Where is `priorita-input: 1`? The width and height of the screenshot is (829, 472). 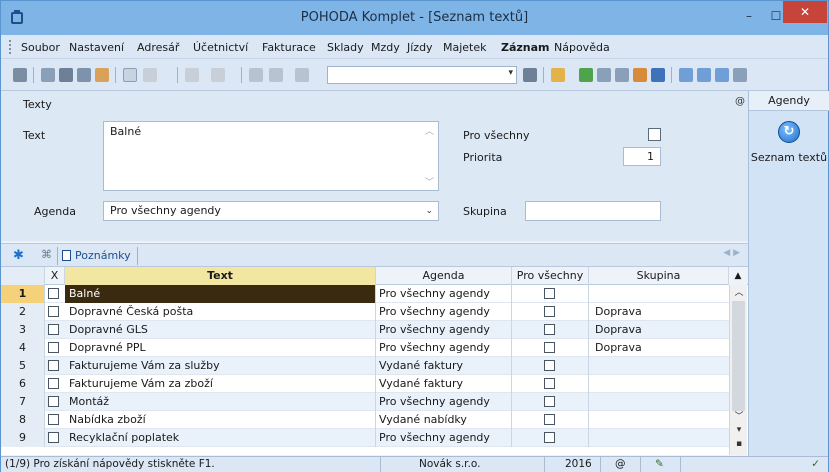 priorita-input: 1 is located at coordinates (642, 156).